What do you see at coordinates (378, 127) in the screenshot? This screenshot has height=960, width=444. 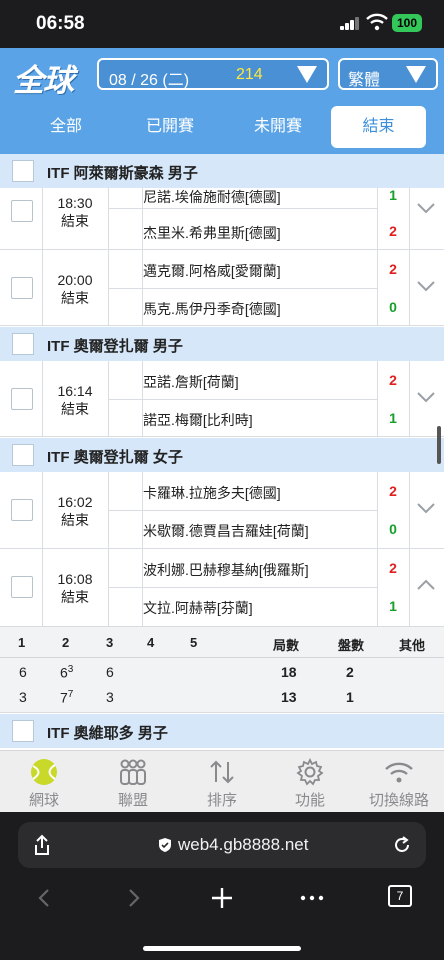 I see `tab-finished: 結束` at bounding box center [378, 127].